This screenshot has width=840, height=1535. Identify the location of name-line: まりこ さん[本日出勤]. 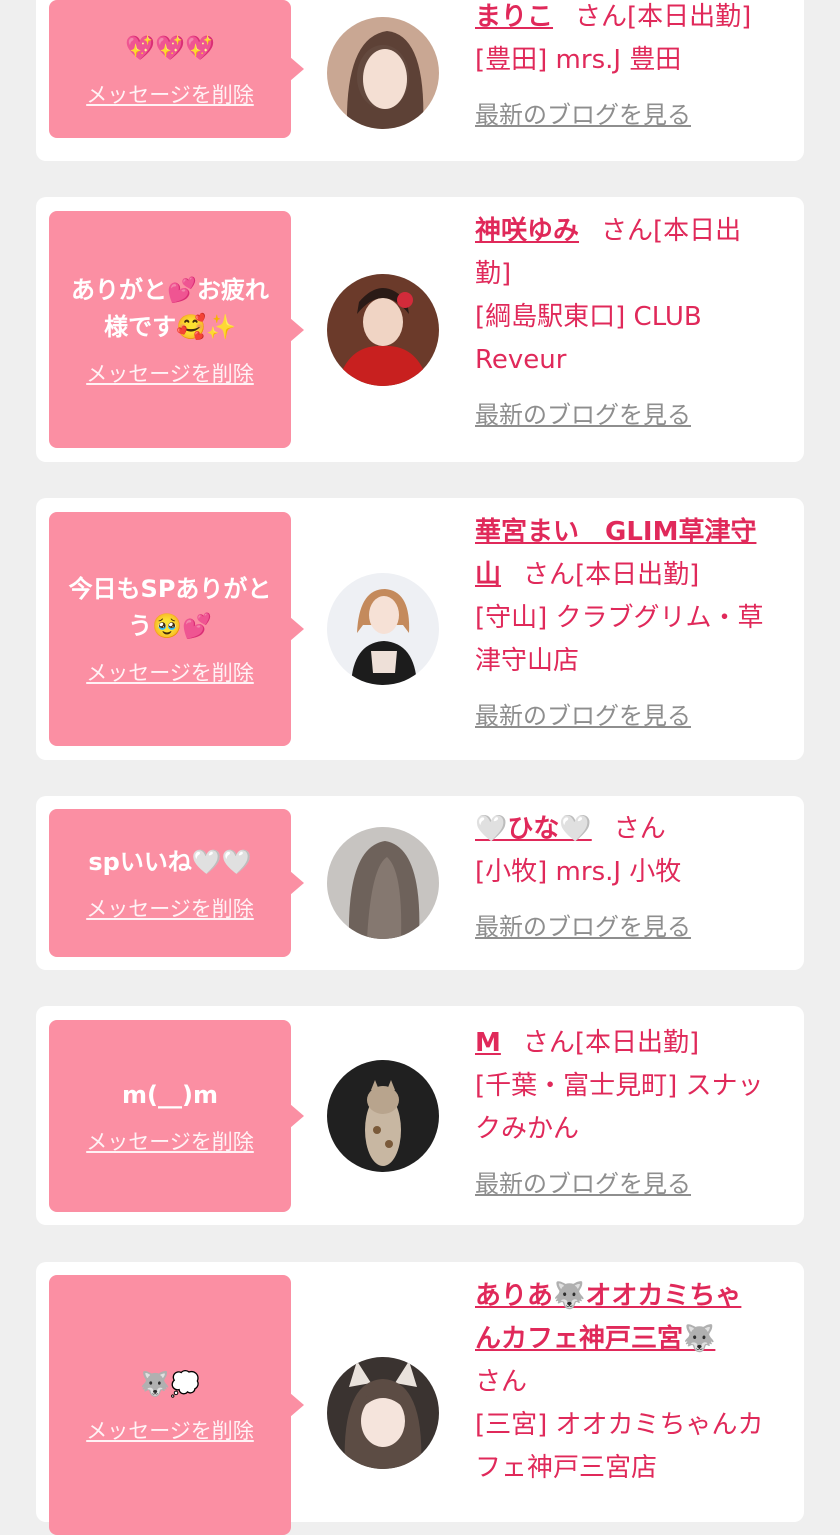
(635, 19).